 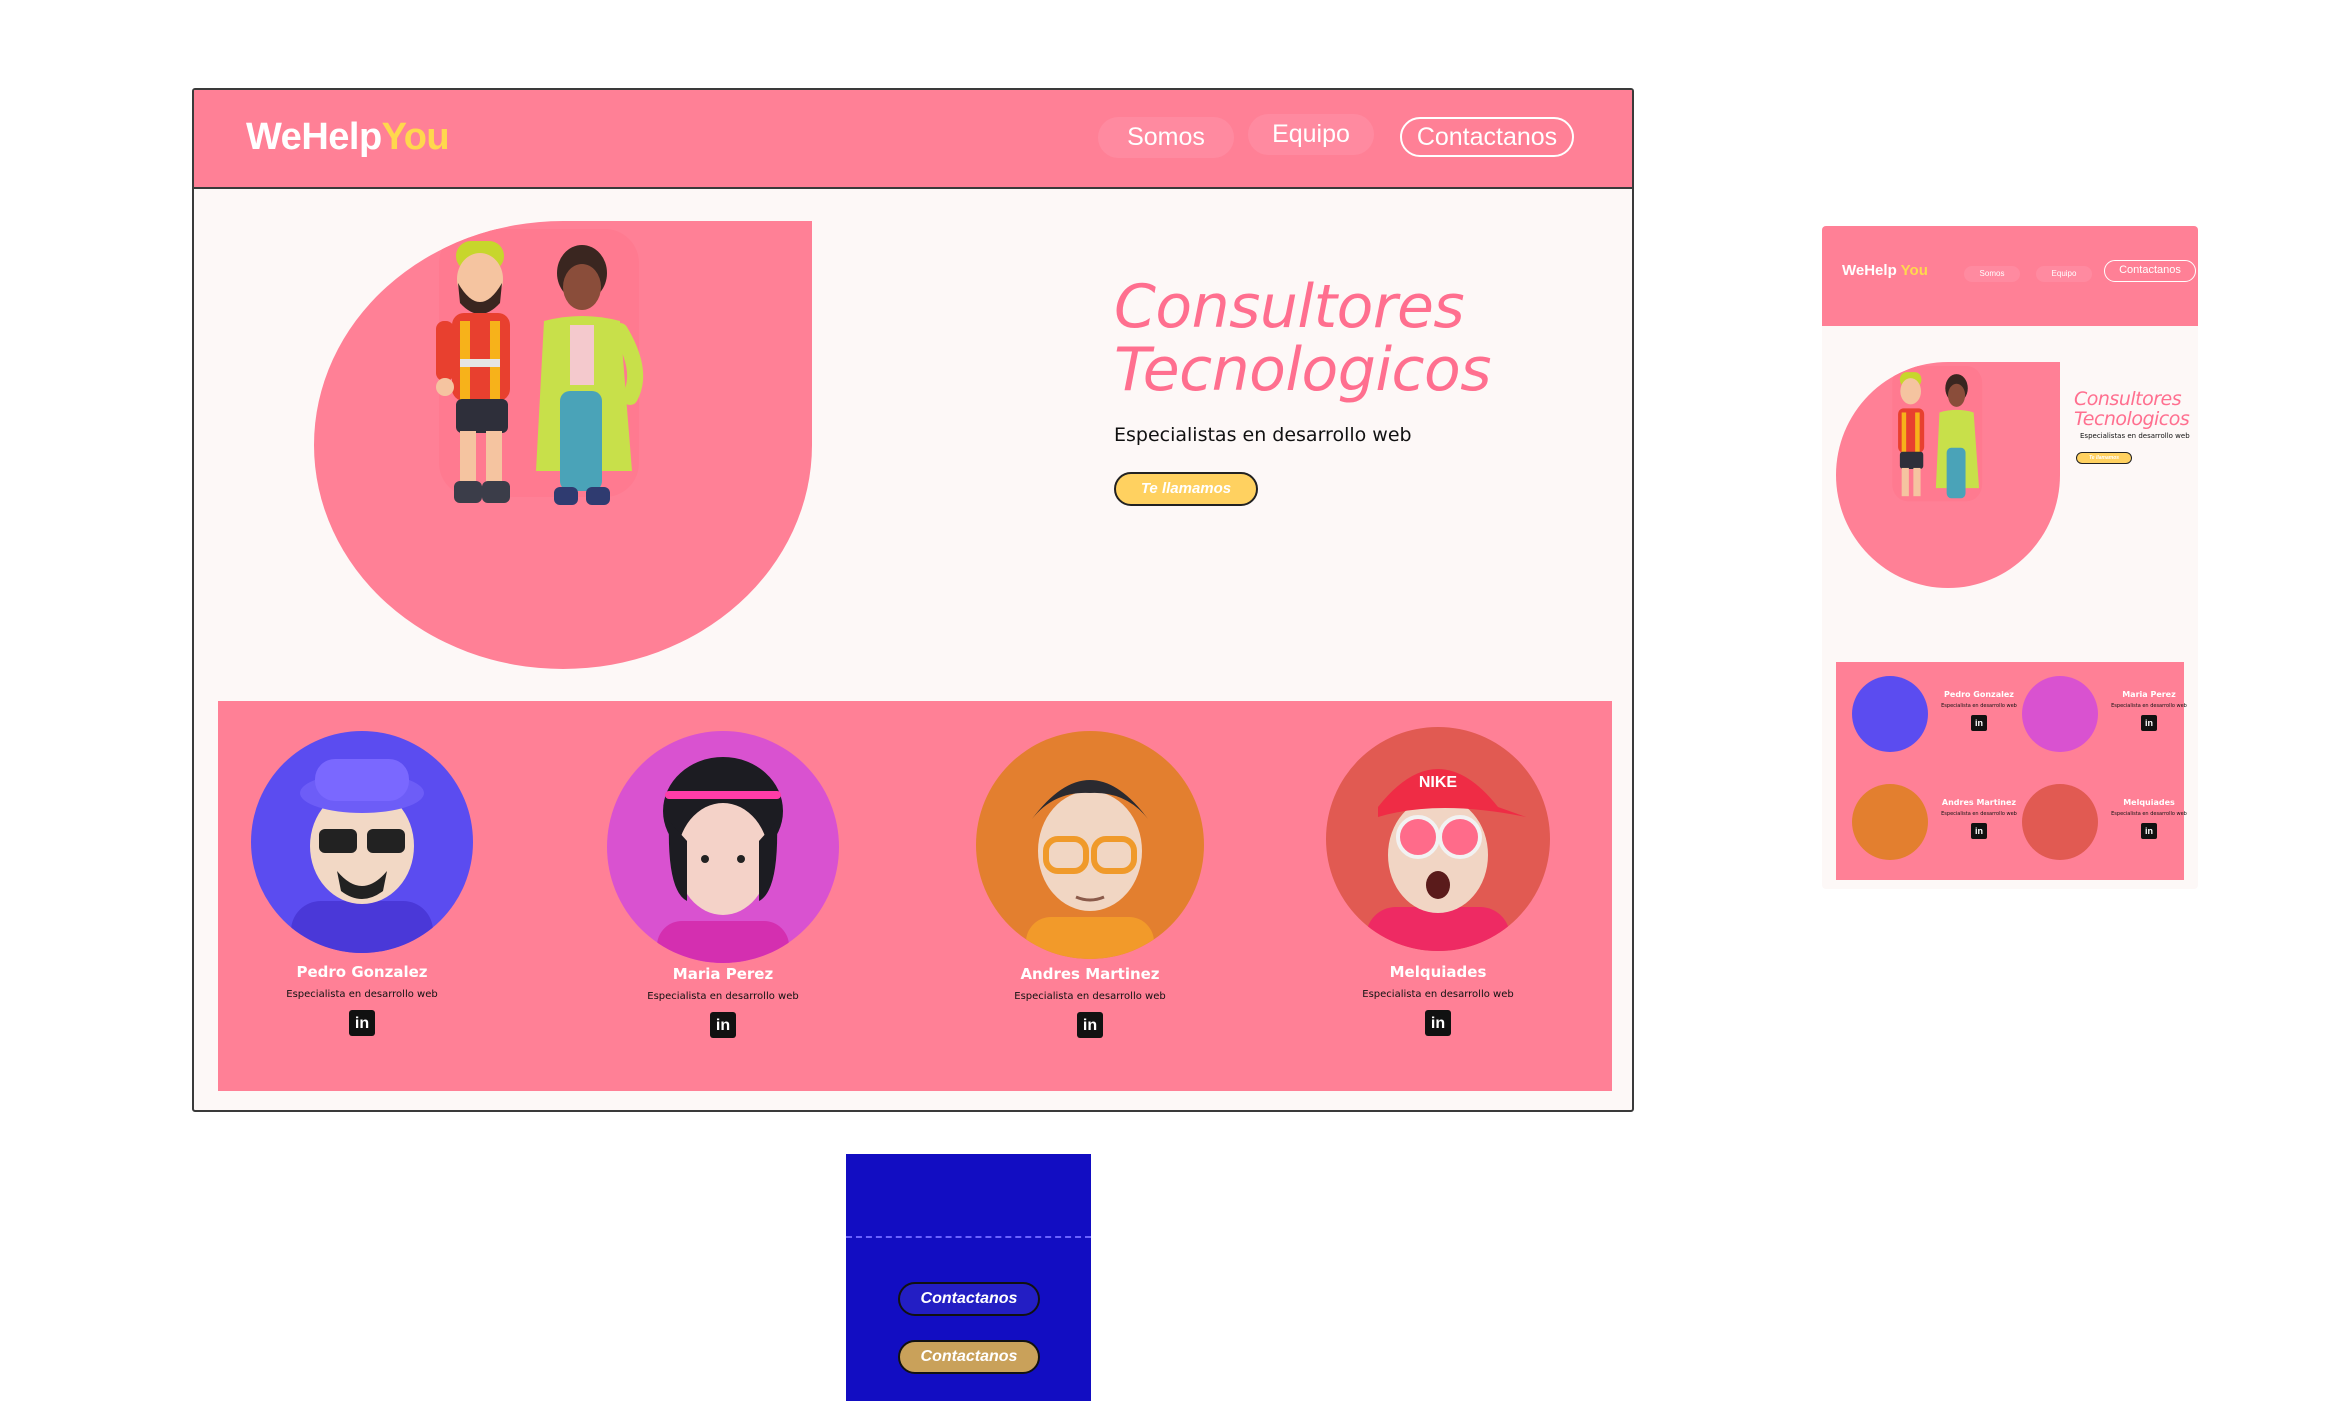 What do you see at coordinates (969, 1357) in the screenshot?
I see `contactanos-button-hover: Contactanos` at bounding box center [969, 1357].